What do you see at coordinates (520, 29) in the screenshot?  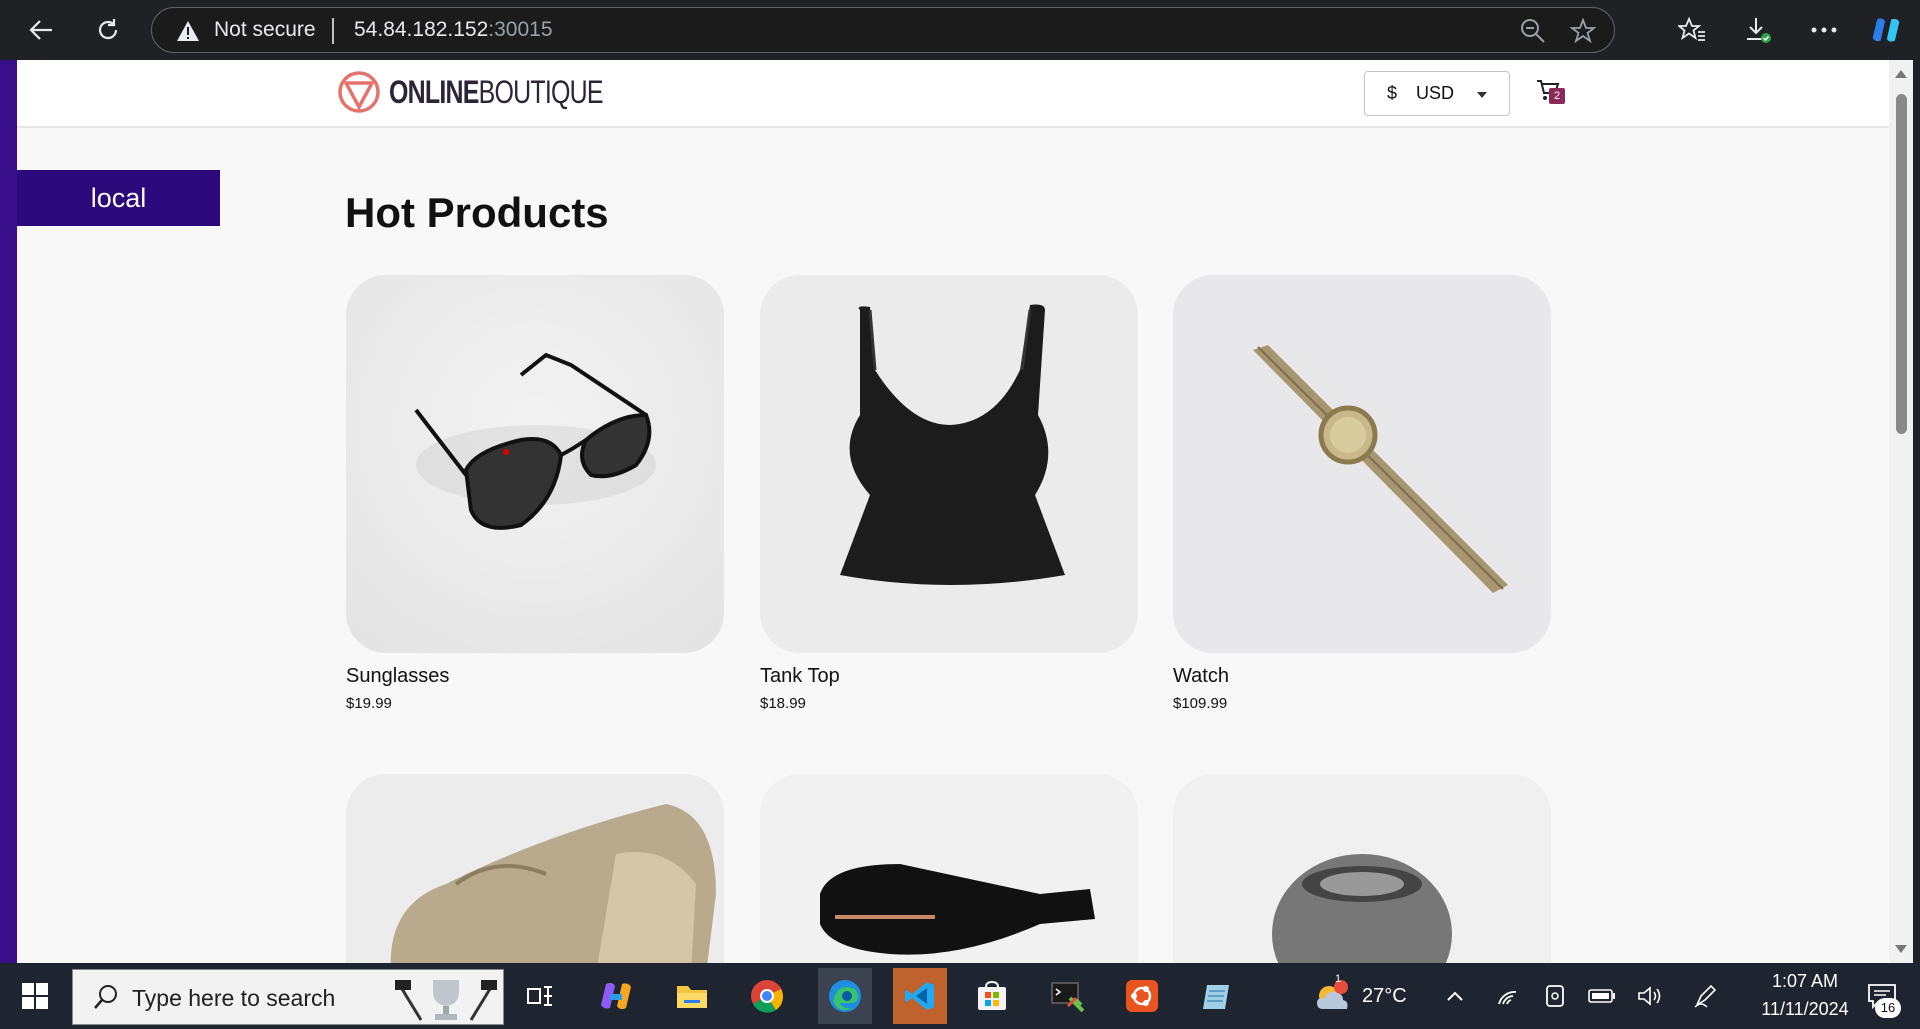 I see `url-port: :30015` at bounding box center [520, 29].